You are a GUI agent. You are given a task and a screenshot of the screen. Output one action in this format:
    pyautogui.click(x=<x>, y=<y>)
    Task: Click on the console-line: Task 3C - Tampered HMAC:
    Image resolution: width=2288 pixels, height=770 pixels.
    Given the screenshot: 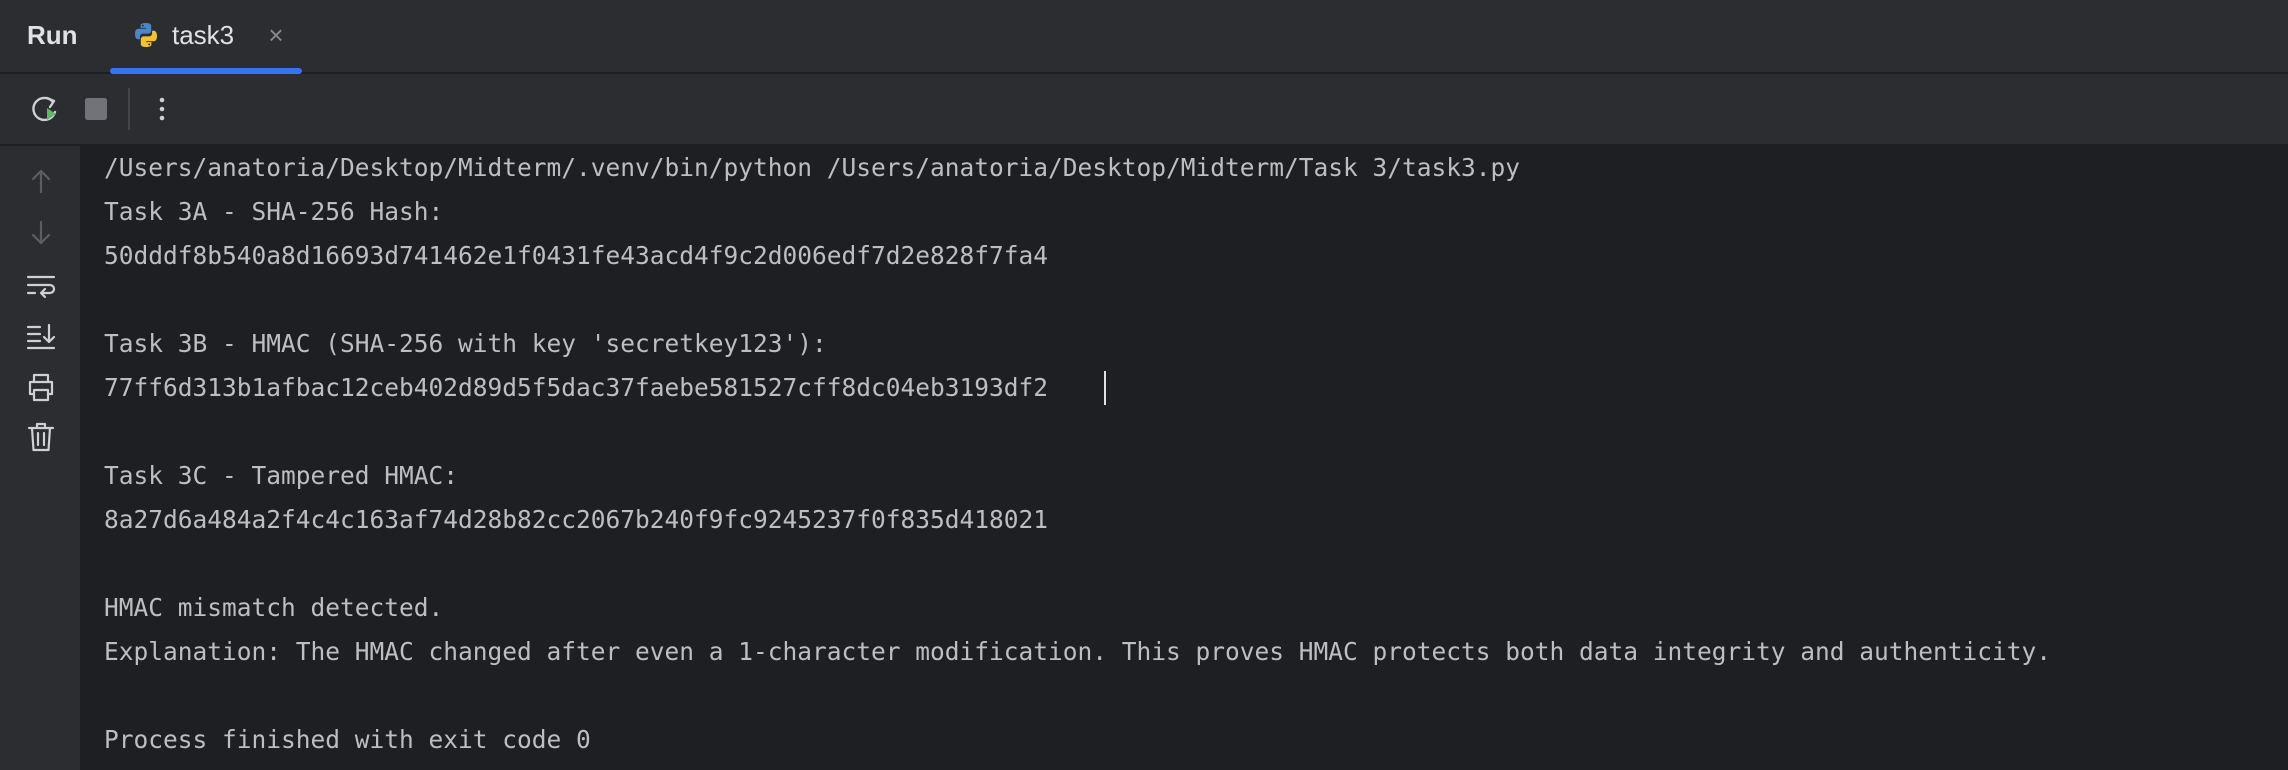 What is the action you would take?
    pyautogui.click(x=281, y=475)
    